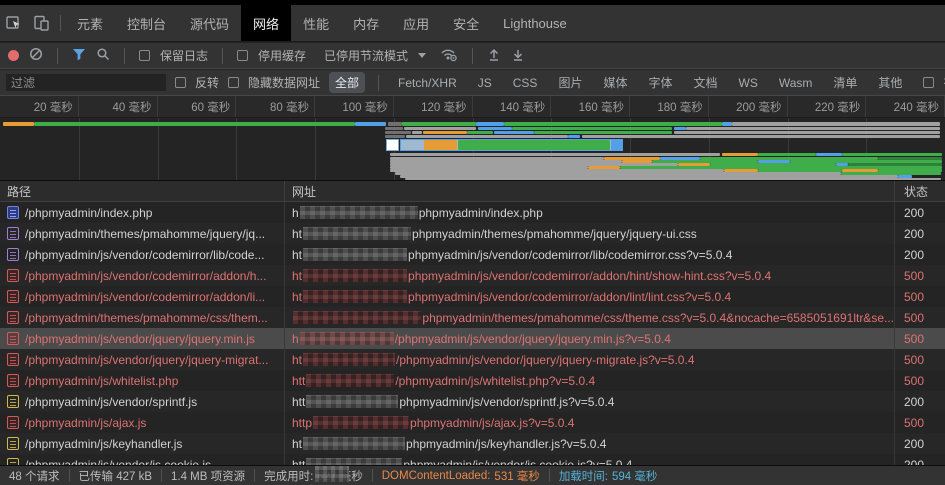 Image resolution: width=945 pixels, height=485 pixels. Describe the element at coordinates (705, 82) in the screenshot. I see `filter-type--: 文档` at that location.